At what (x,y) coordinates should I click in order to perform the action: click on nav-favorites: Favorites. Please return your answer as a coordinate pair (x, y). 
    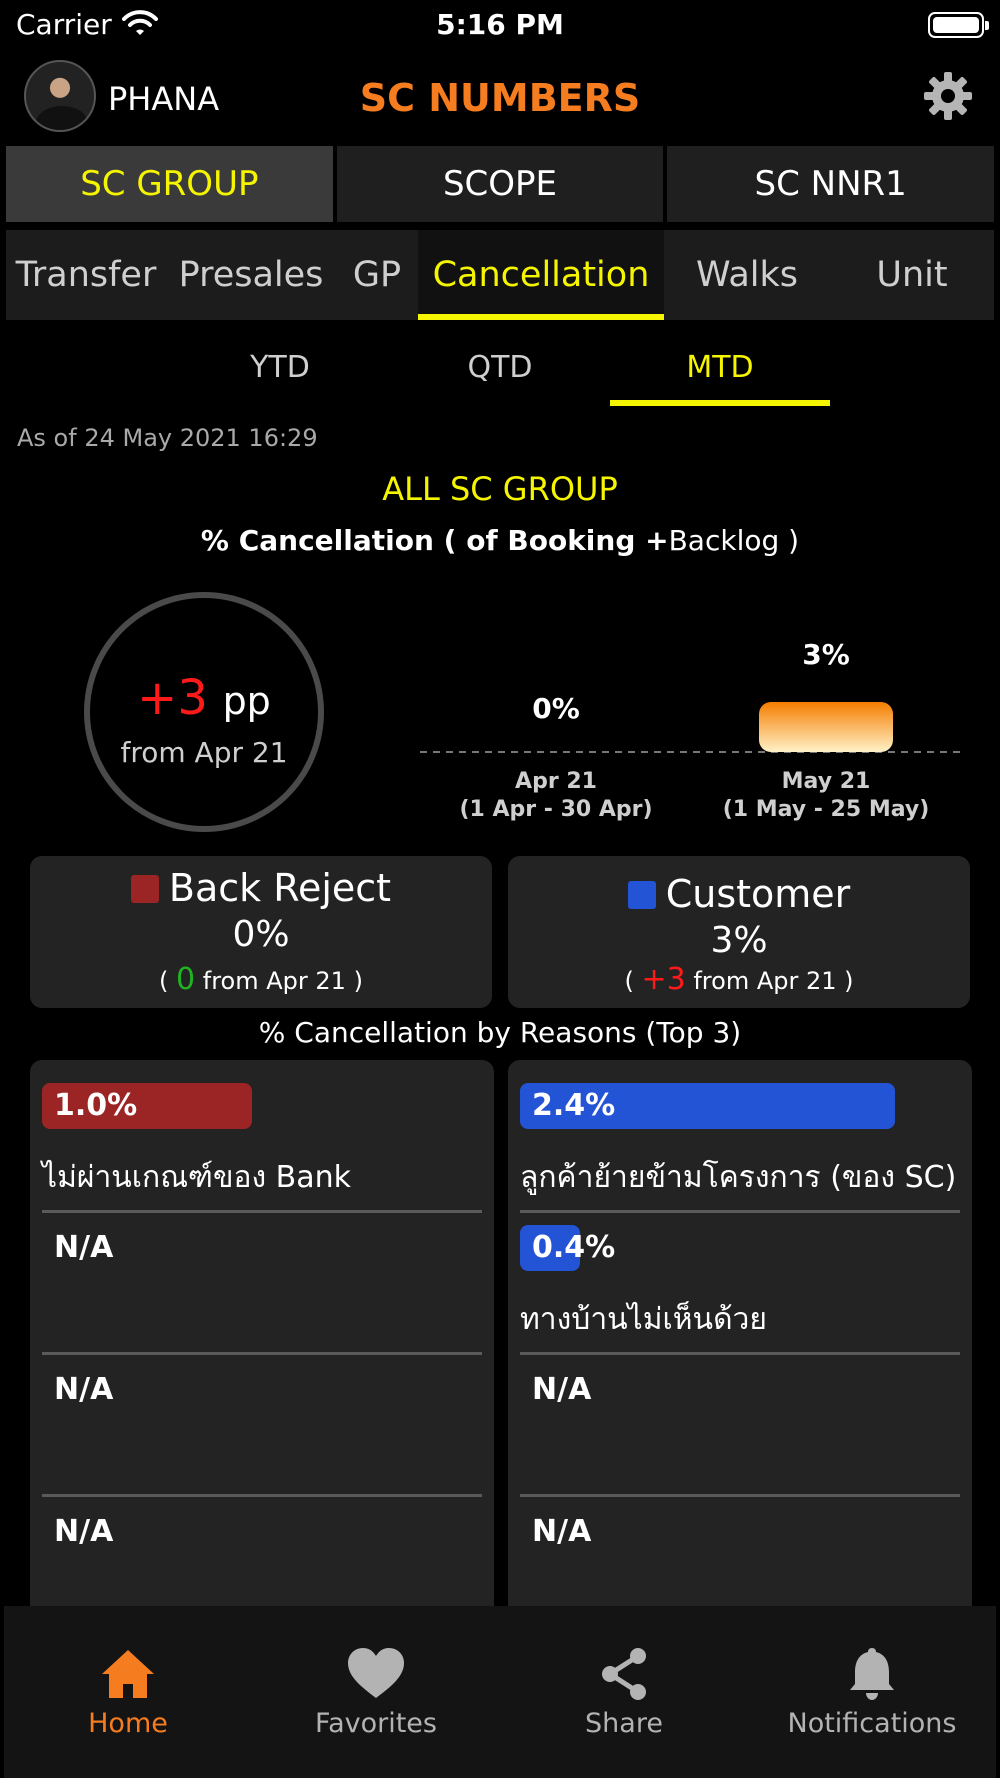
    Looking at the image, I should click on (376, 1692).